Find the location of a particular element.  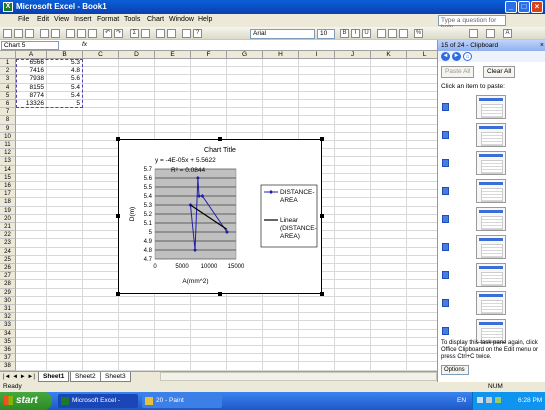

row-header-35: 35 is located at coordinates (8, 341).